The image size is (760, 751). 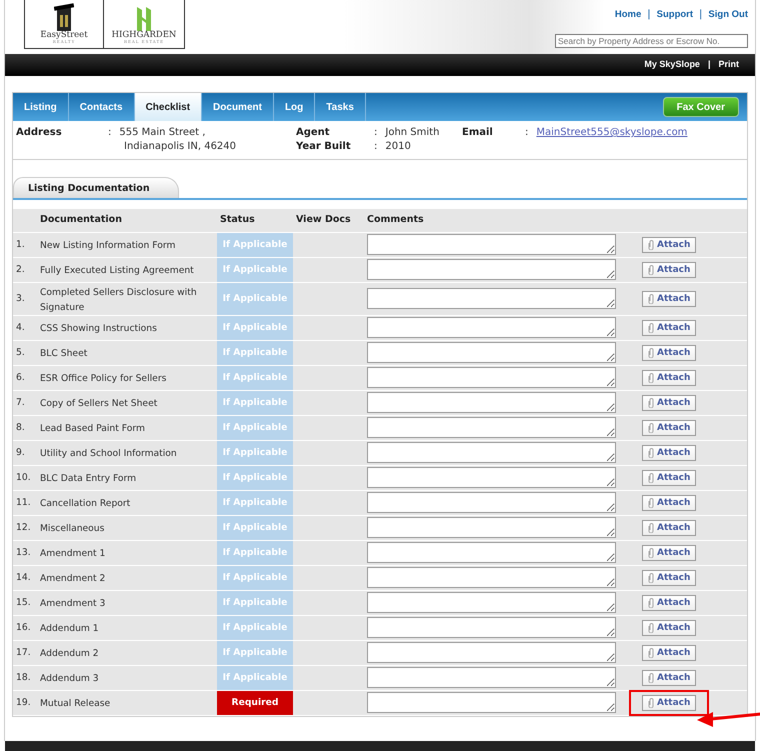 What do you see at coordinates (144, 17) in the screenshot?
I see `letter-mark-icon` at bounding box center [144, 17].